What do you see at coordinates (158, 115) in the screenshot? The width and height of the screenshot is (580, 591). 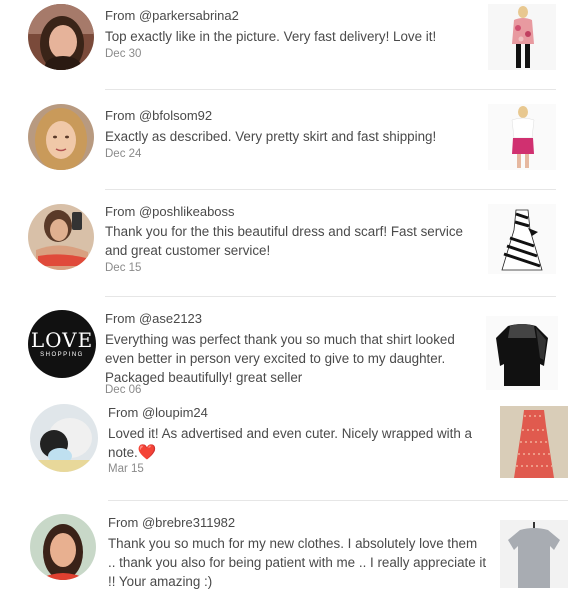 I see `reviewer-username: From @bfolsom92` at bounding box center [158, 115].